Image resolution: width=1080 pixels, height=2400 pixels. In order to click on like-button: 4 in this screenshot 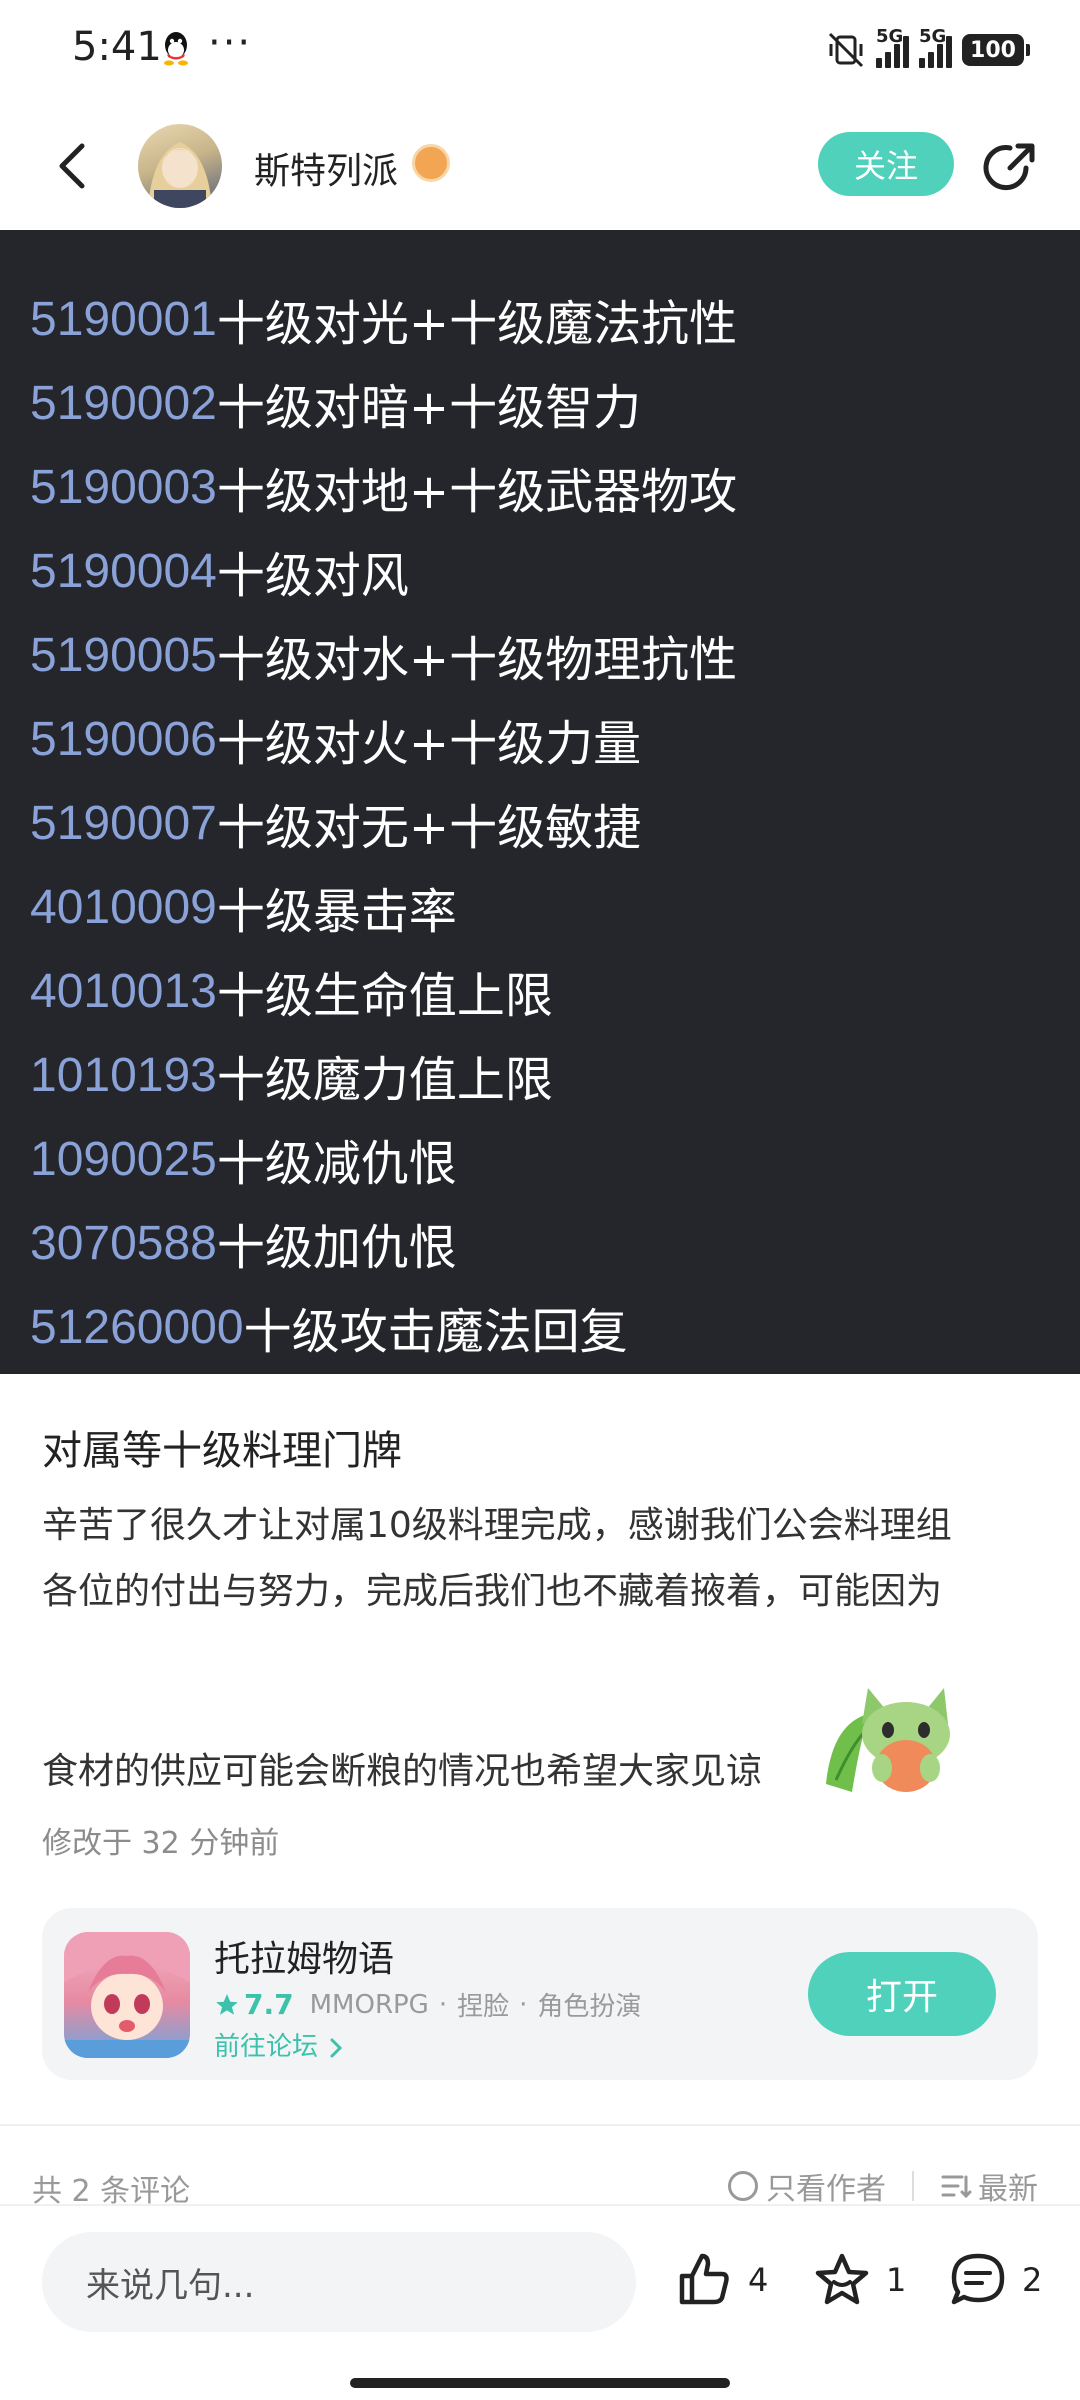, I will do `click(721, 2280)`.